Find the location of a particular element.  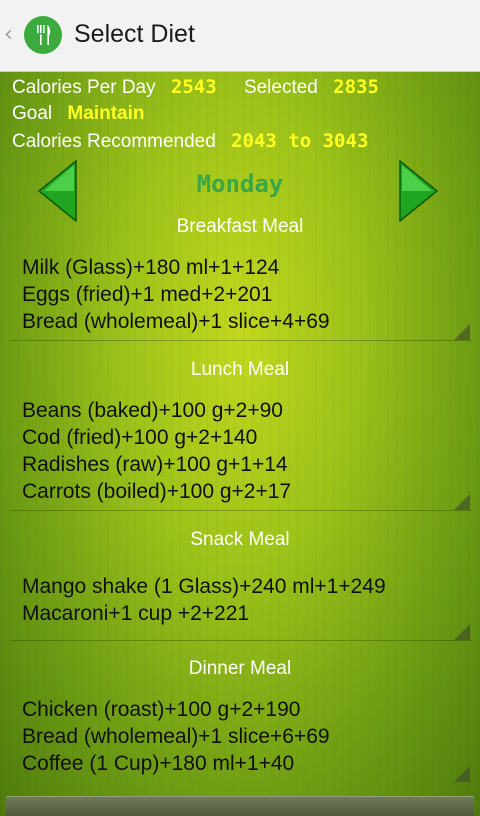

calories-recommended-value: 2043 to 3043 is located at coordinates (300, 141).